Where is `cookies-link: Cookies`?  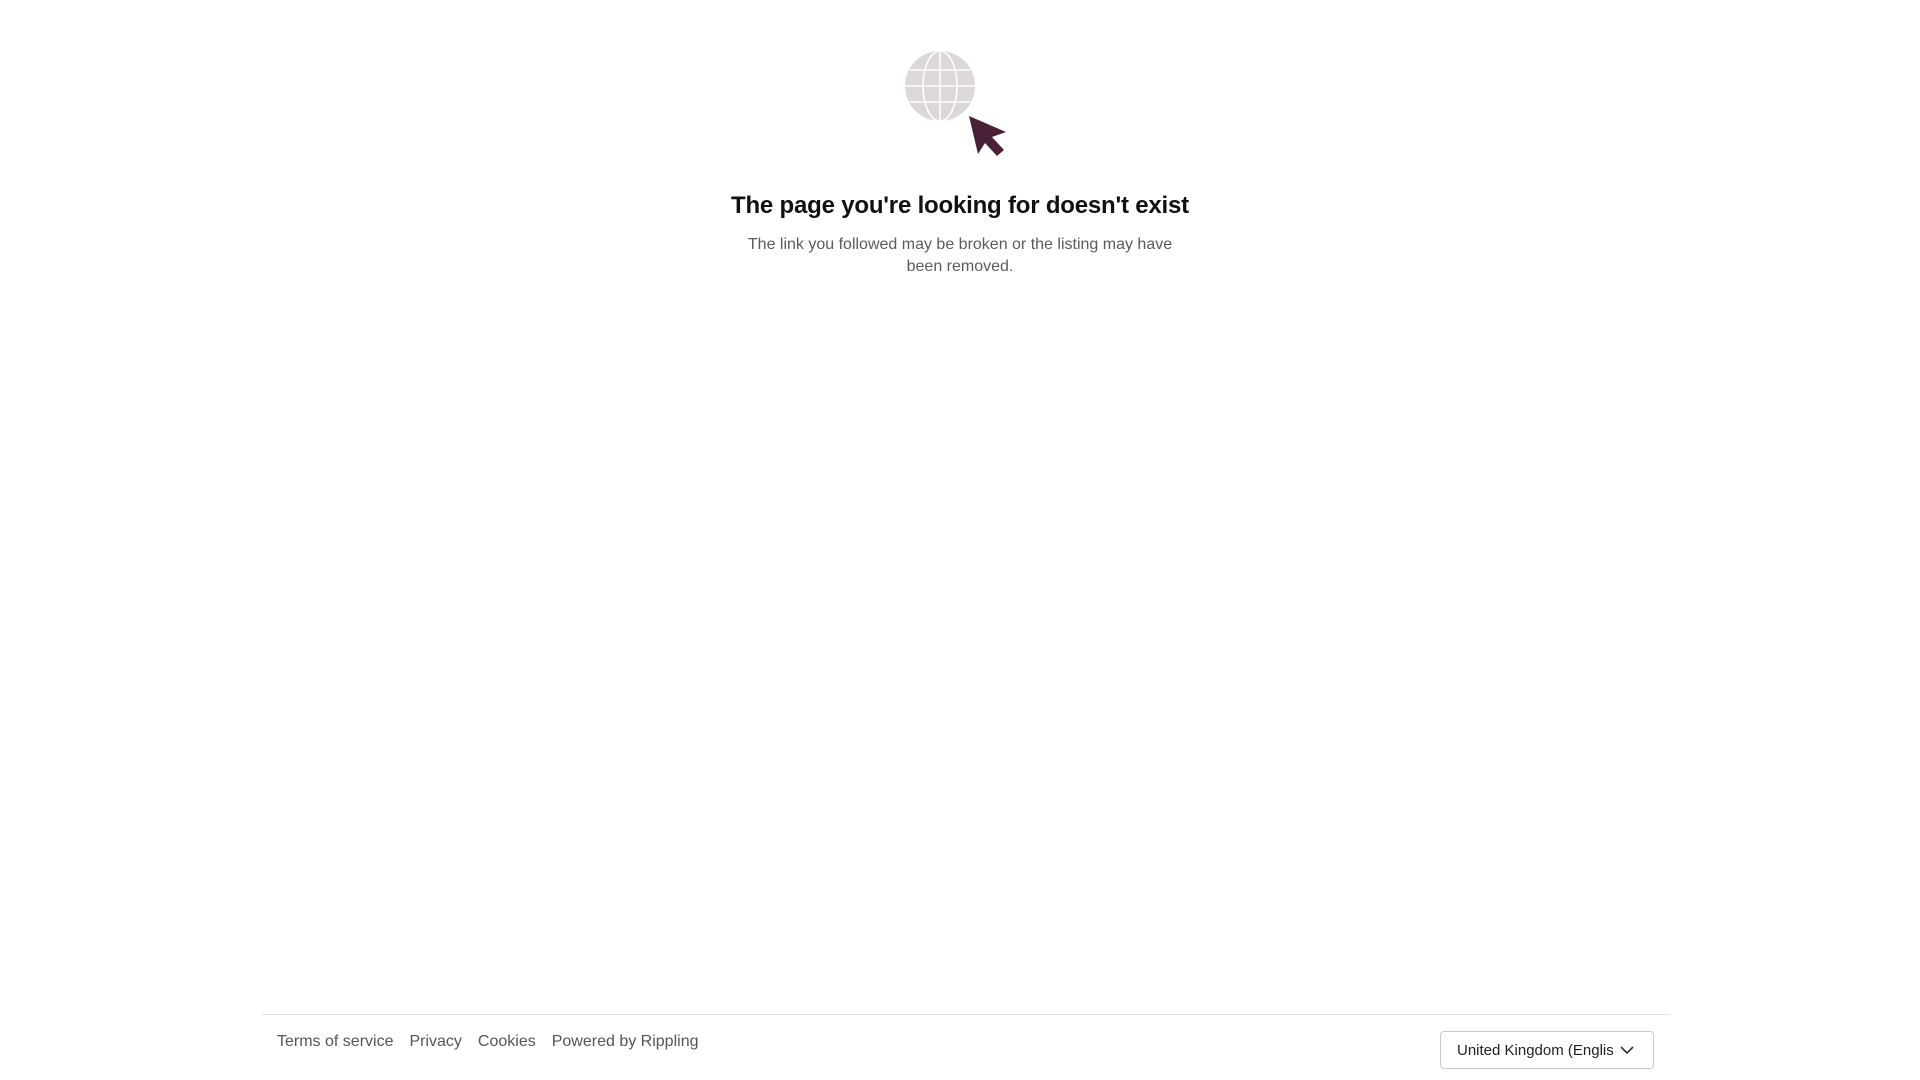 cookies-link: Cookies is located at coordinates (507, 1042).